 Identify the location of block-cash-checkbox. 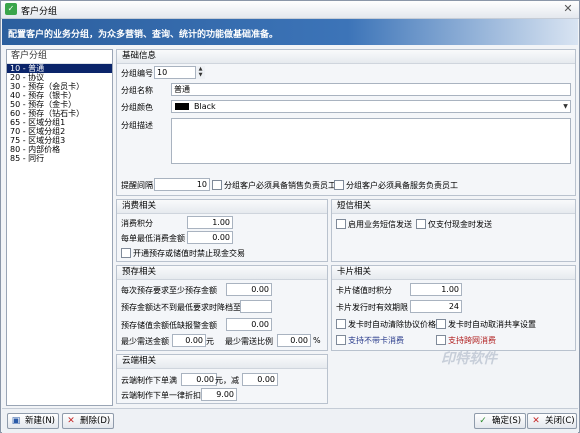
(126, 253).